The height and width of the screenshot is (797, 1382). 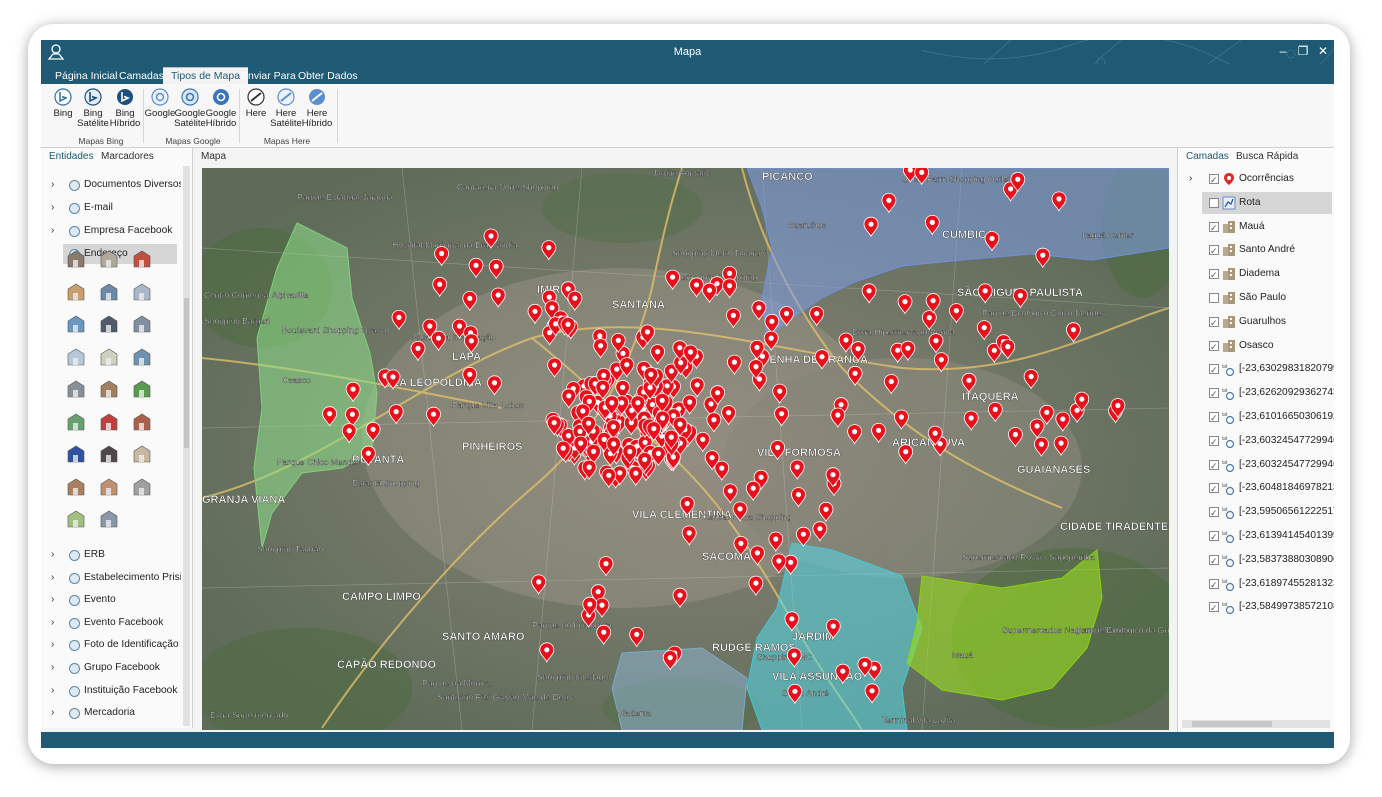 I want to click on bing-satellite-button: Bing Satélite, so click(x=93, y=108).